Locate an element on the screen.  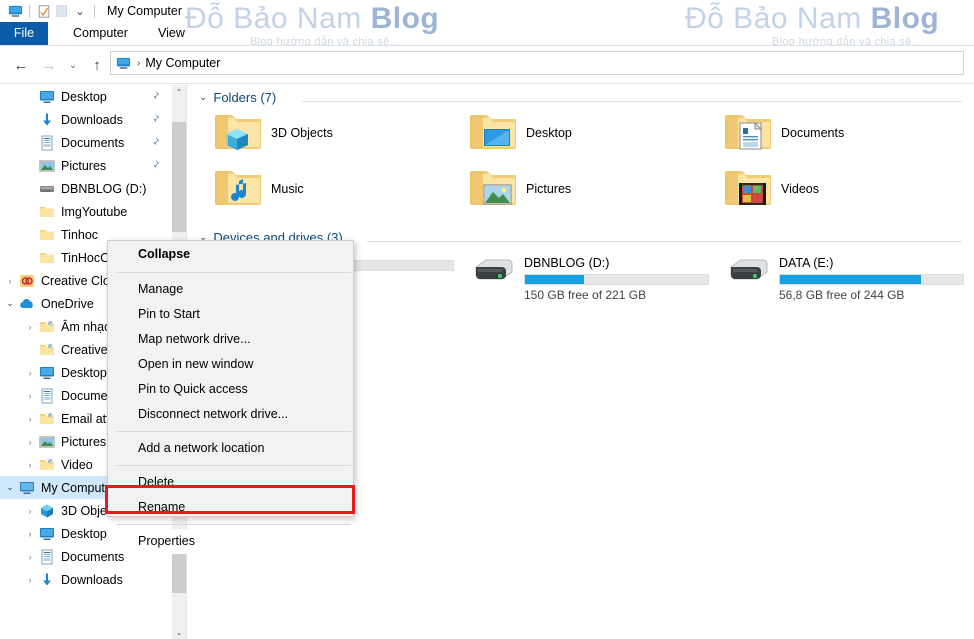
folder-item: 3D Objects is located at coordinates (274, 133).